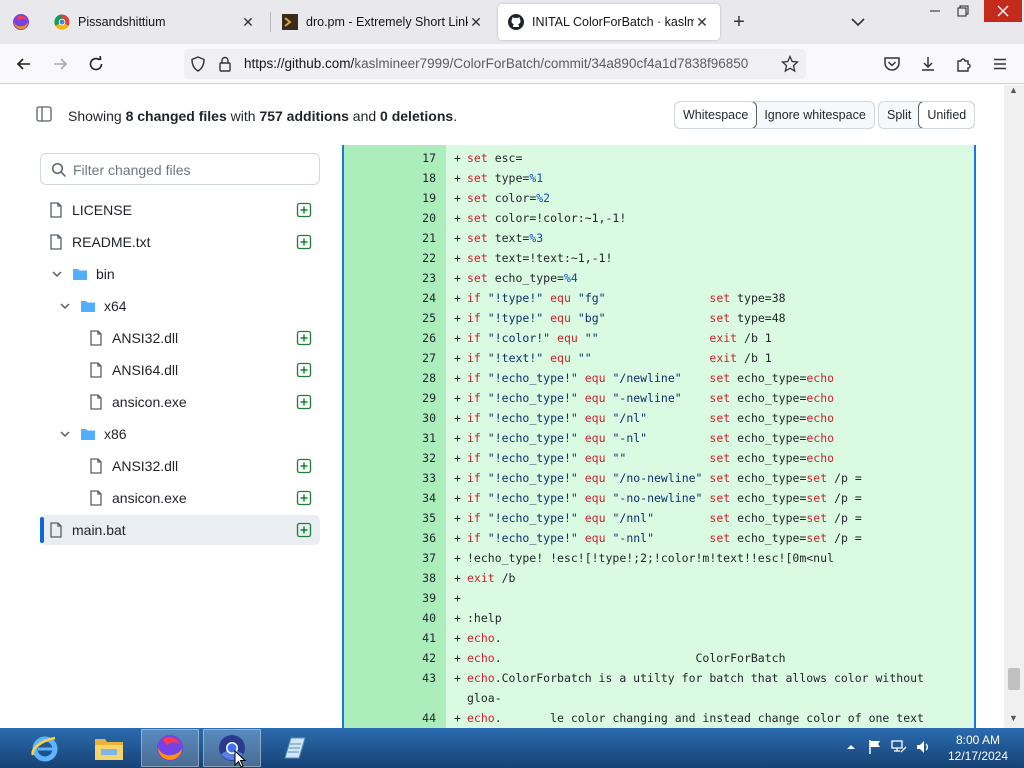  What do you see at coordinates (390, 358) in the screenshot?
I see `line-number: 27` at bounding box center [390, 358].